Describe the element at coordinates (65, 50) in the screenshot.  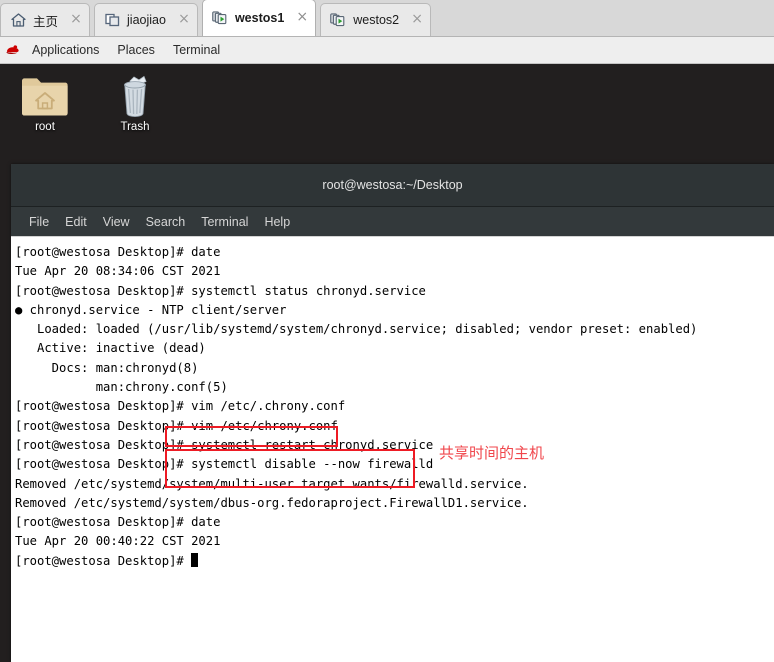
I see `menu-applications: Applications` at that location.